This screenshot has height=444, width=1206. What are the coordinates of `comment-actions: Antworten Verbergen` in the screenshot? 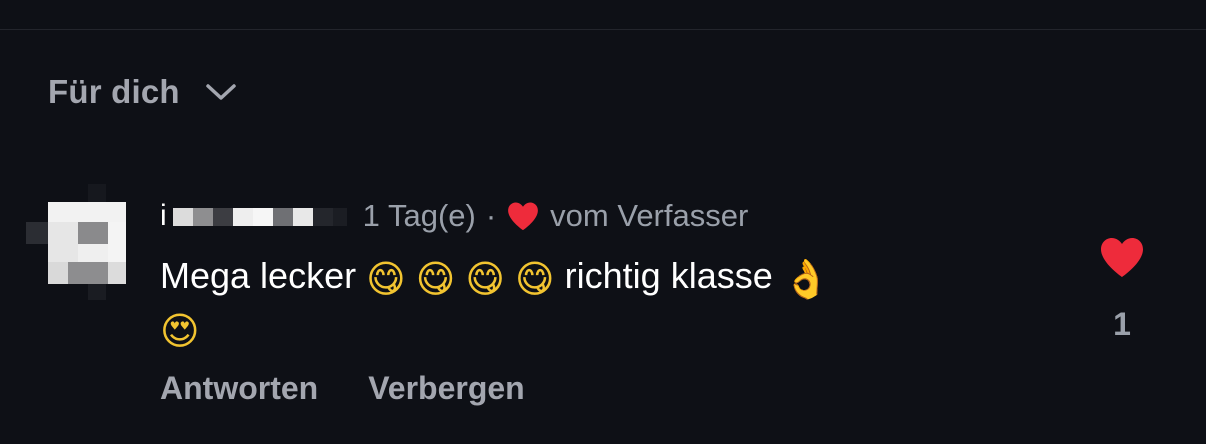 It's located at (342, 388).